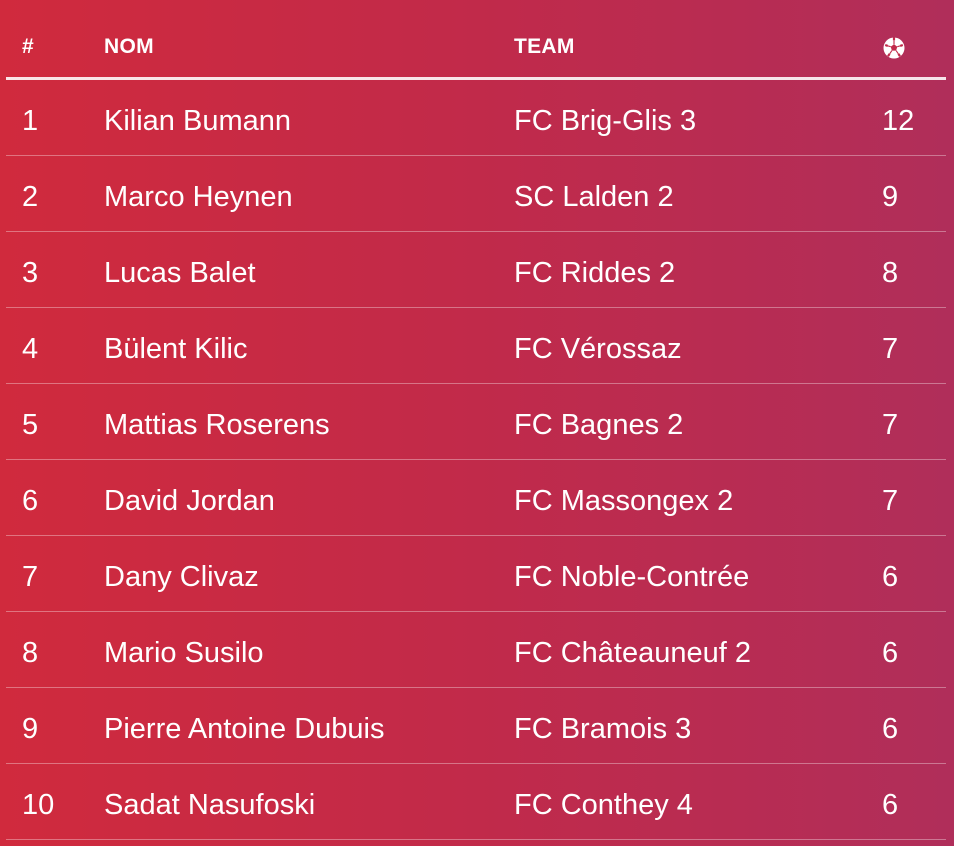 The image size is (954, 846). Describe the element at coordinates (30, 729) in the screenshot. I see `row-rank: 9` at that location.